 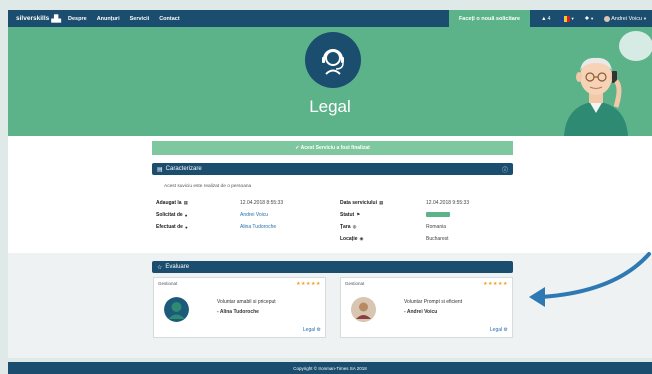 I want to click on detail-value: 12.04.2018 8:55:33, so click(x=262, y=203).